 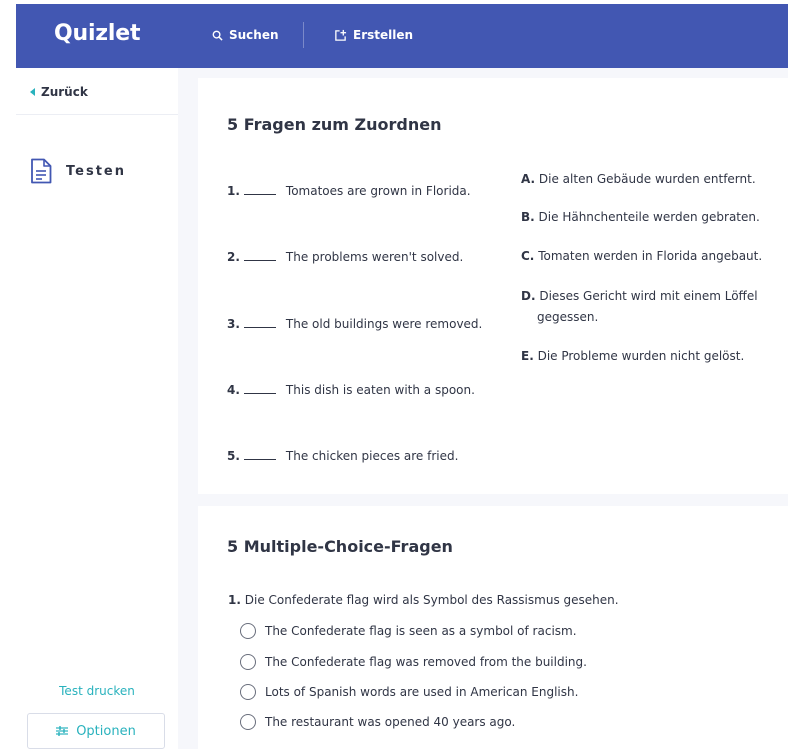 What do you see at coordinates (528, 296) in the screenshot?
I see `answer-letter: D.` at bounding box center [528, 296].